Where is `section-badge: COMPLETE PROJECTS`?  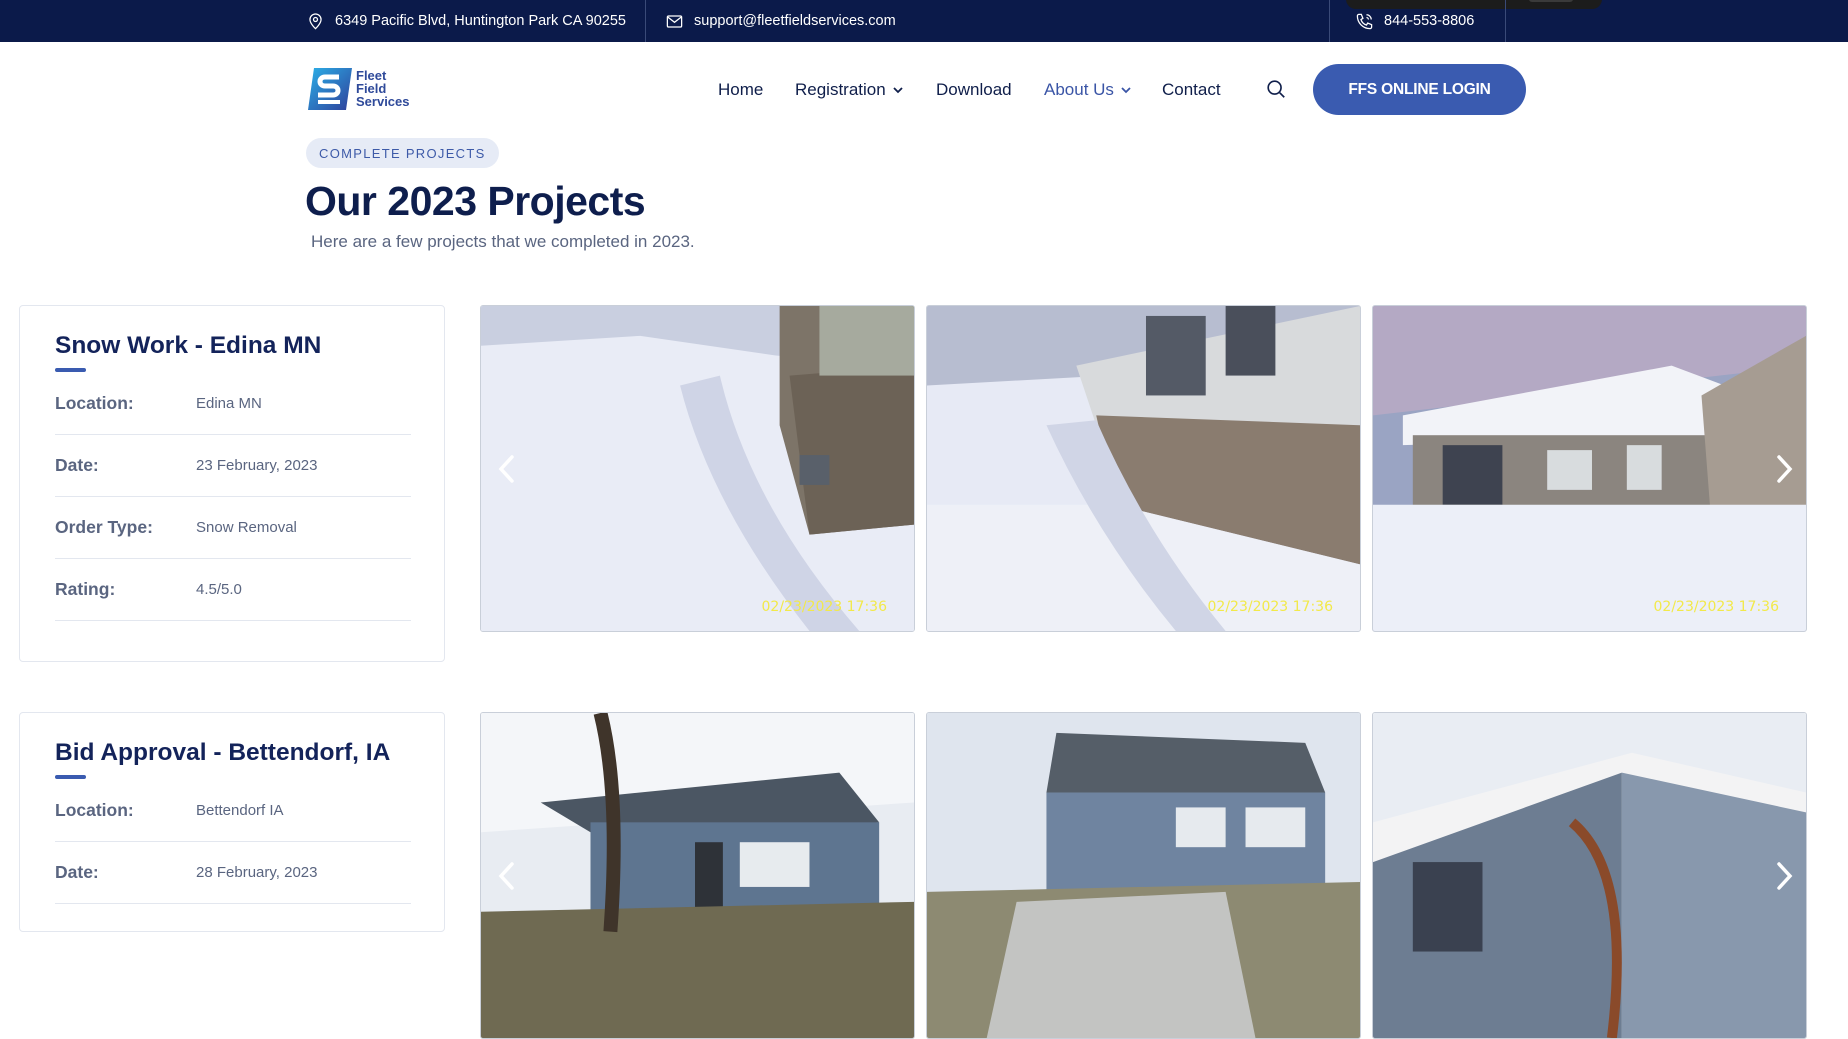
section-badge: COMPLETE PROJECTS is located at coordinates (402, 153).